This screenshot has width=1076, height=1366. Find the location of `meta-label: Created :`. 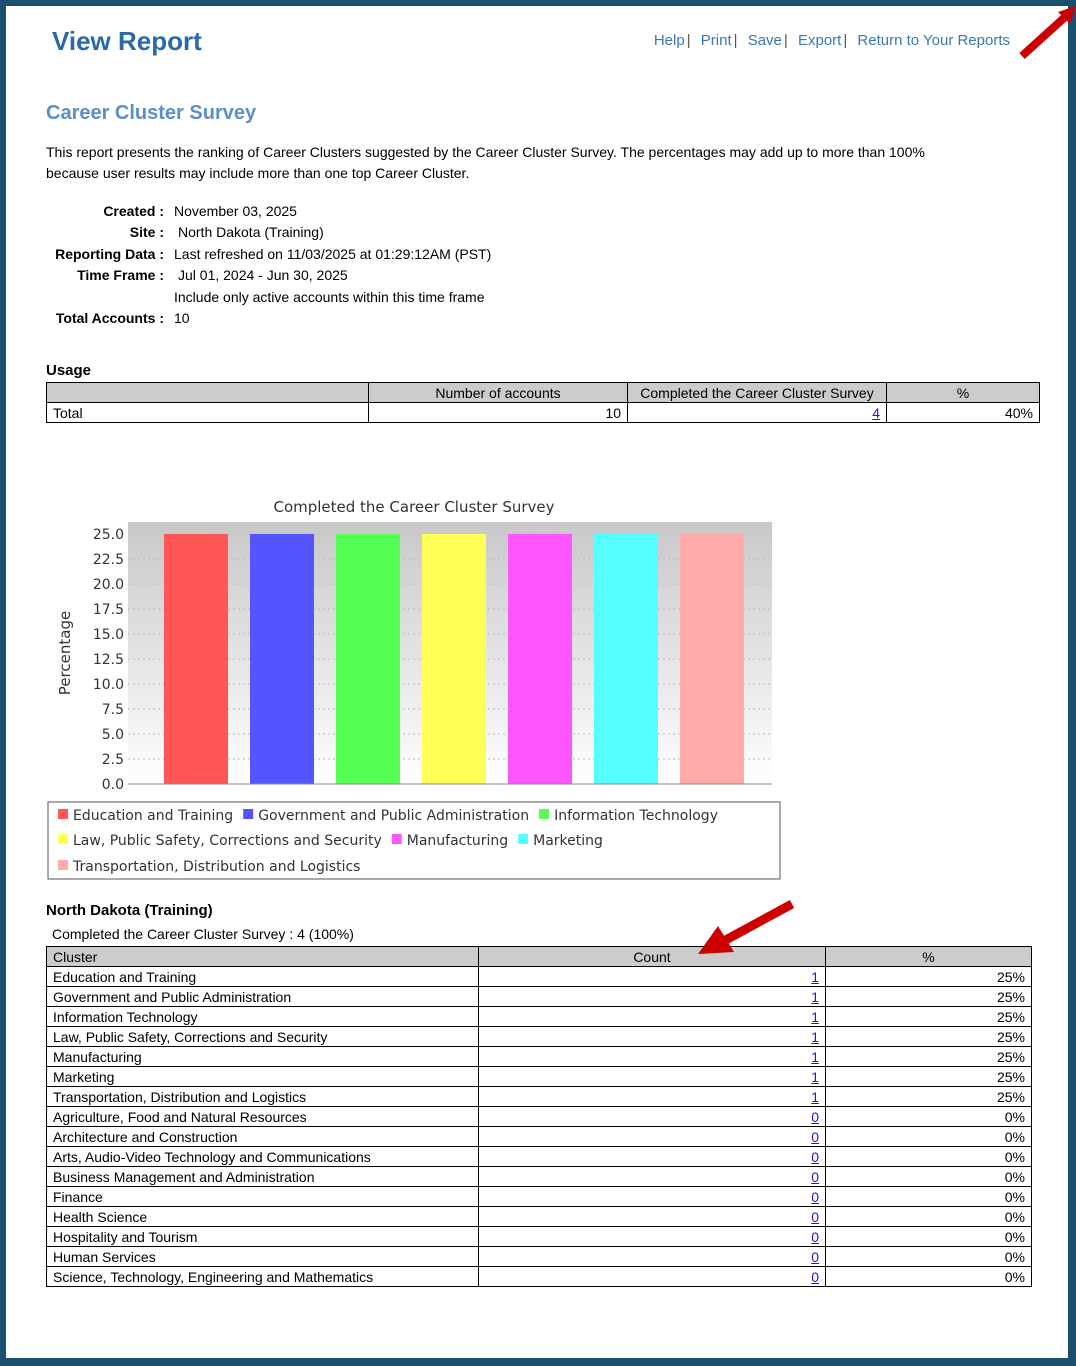

meta-label: Created : is located at coordinates (133, 210).